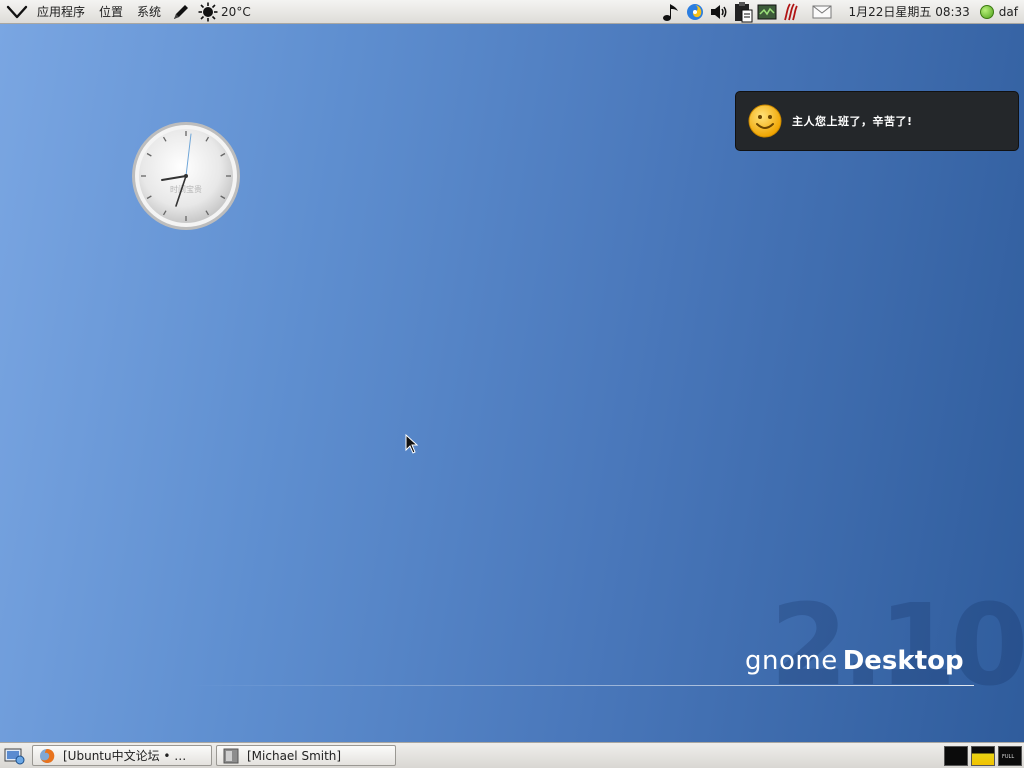 The height and width of the screenshot is (768, 1024). What do you see at coordinates (743, 12) in the screenshot?
I see `clipboard-icon` at bounding box center [743, 12].